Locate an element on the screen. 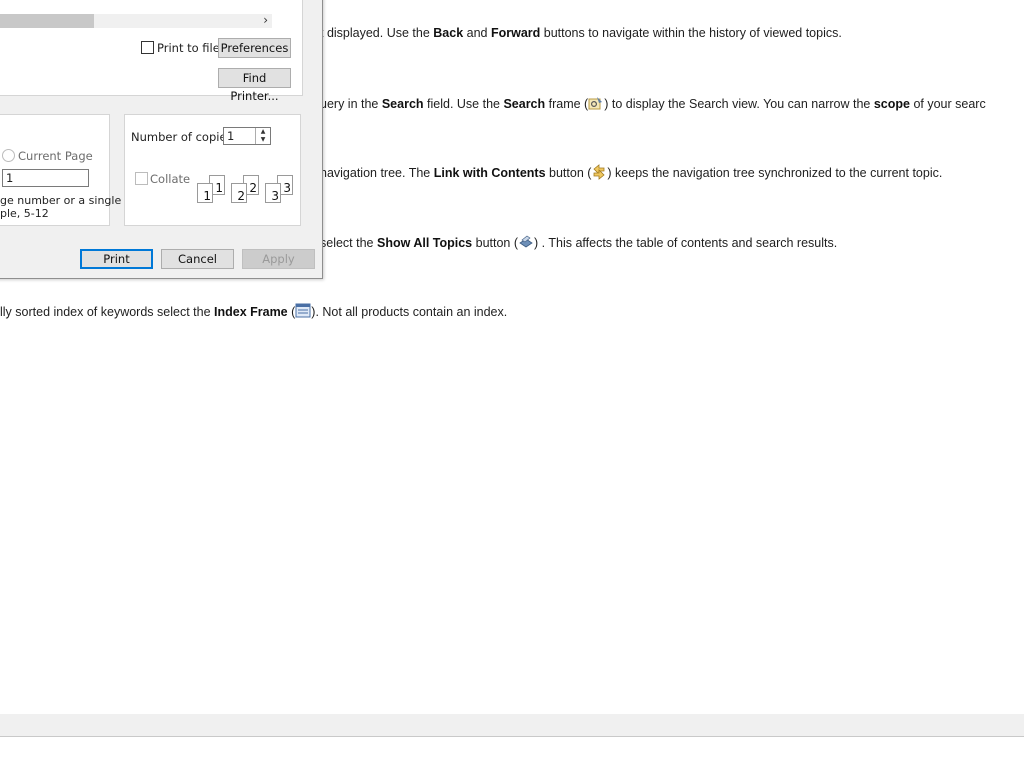 The width and height of the screenshot is (1024, 768). preferences-button: Preferences is located at coordinates (254, 48).